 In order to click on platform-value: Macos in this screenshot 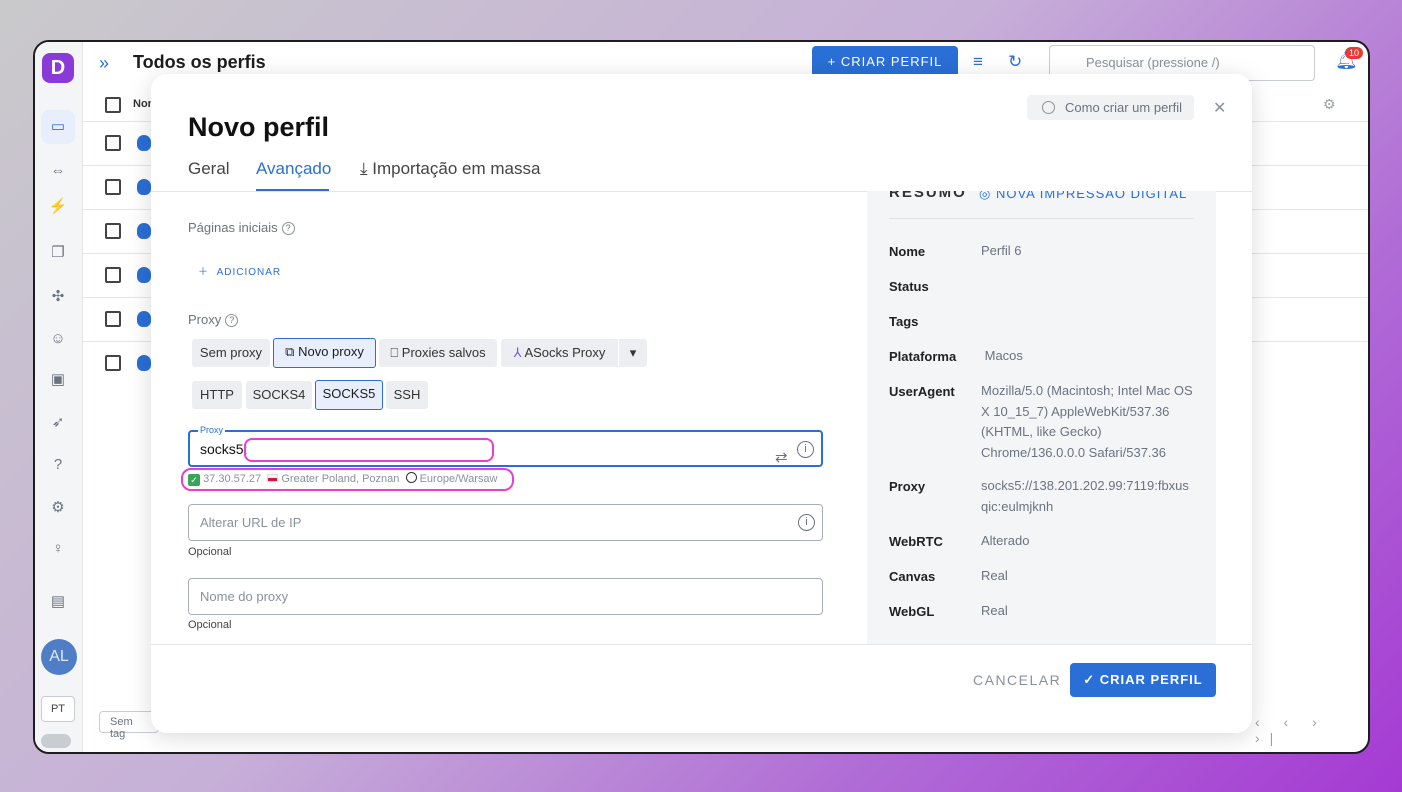, I will do `click(1003, 355)`.